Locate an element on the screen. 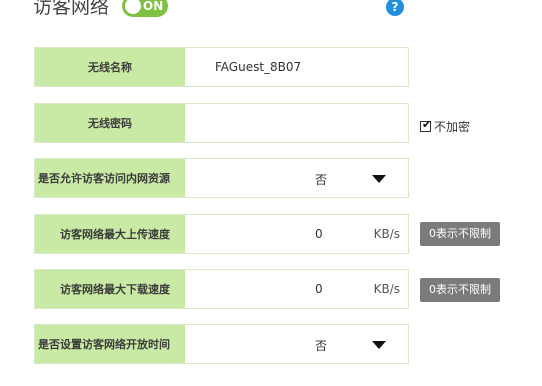 The height and width of the screenshot is (386, 542). password-row: 无线密码 is located at coordinates (221, 123).